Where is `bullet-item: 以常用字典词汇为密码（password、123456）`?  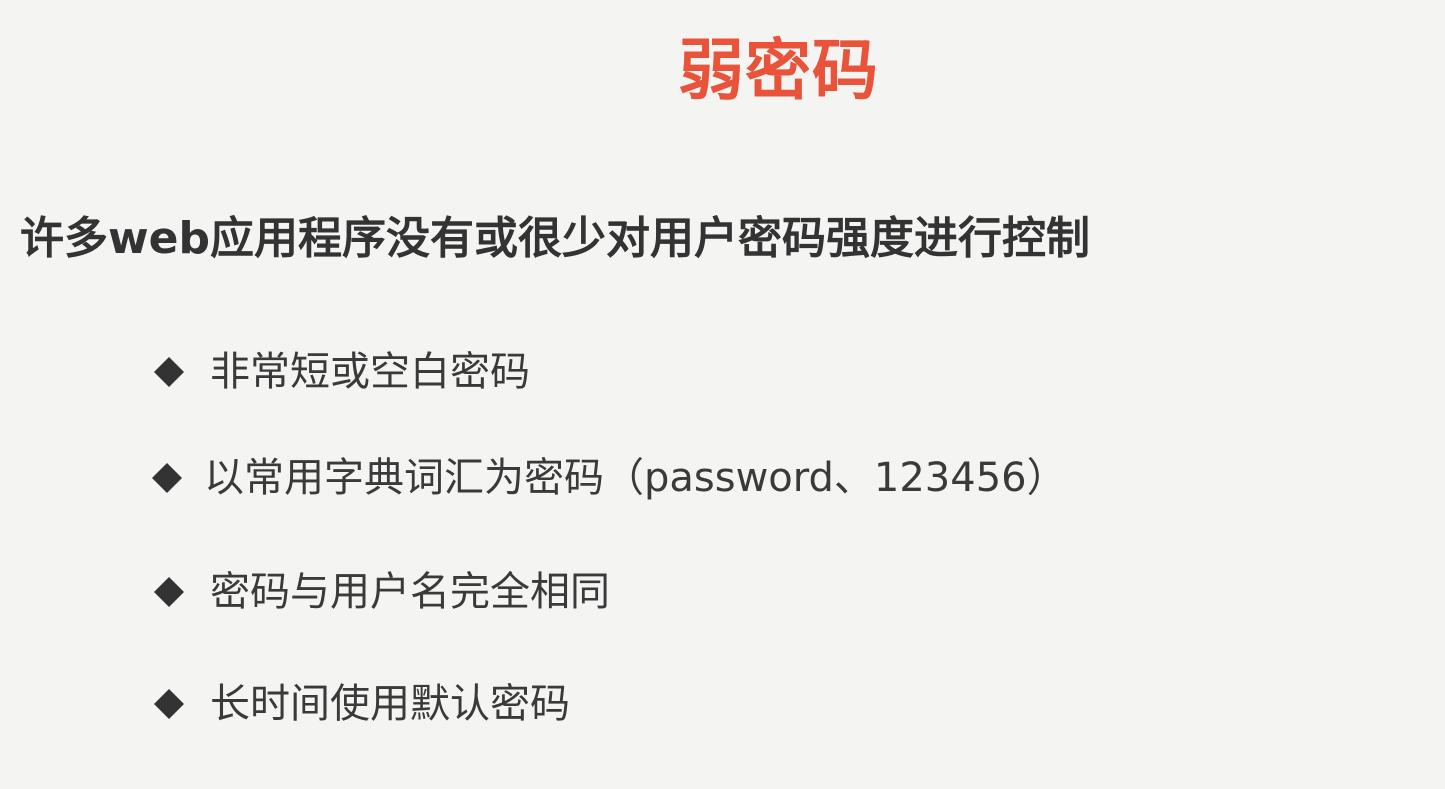
bullet-item: 以常用字典词汇为密码（password、123456） is located at coordinates (608, 478).